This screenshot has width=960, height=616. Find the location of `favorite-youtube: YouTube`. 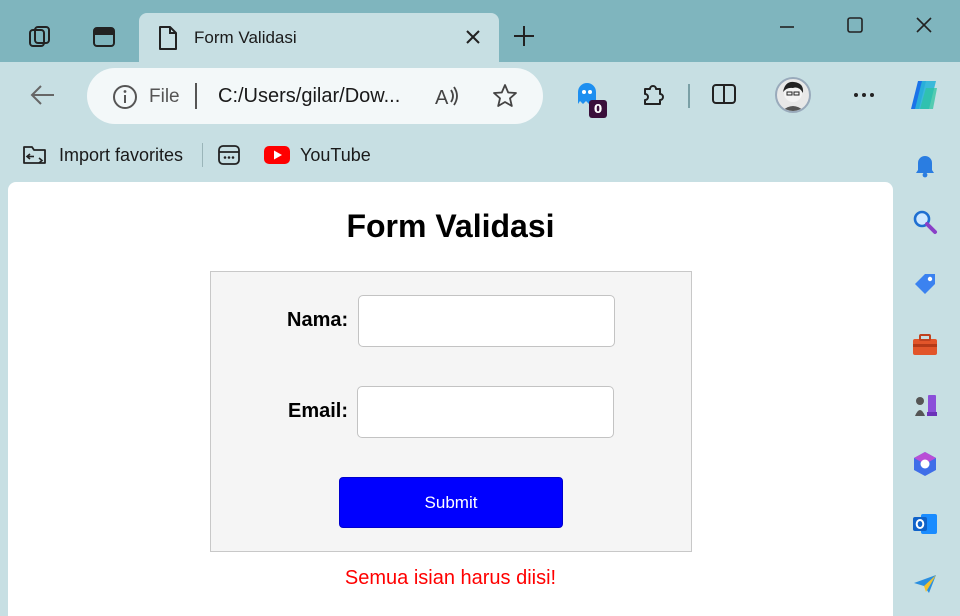

favorite-youtube: YouTube is located at coordinates (317, 155).